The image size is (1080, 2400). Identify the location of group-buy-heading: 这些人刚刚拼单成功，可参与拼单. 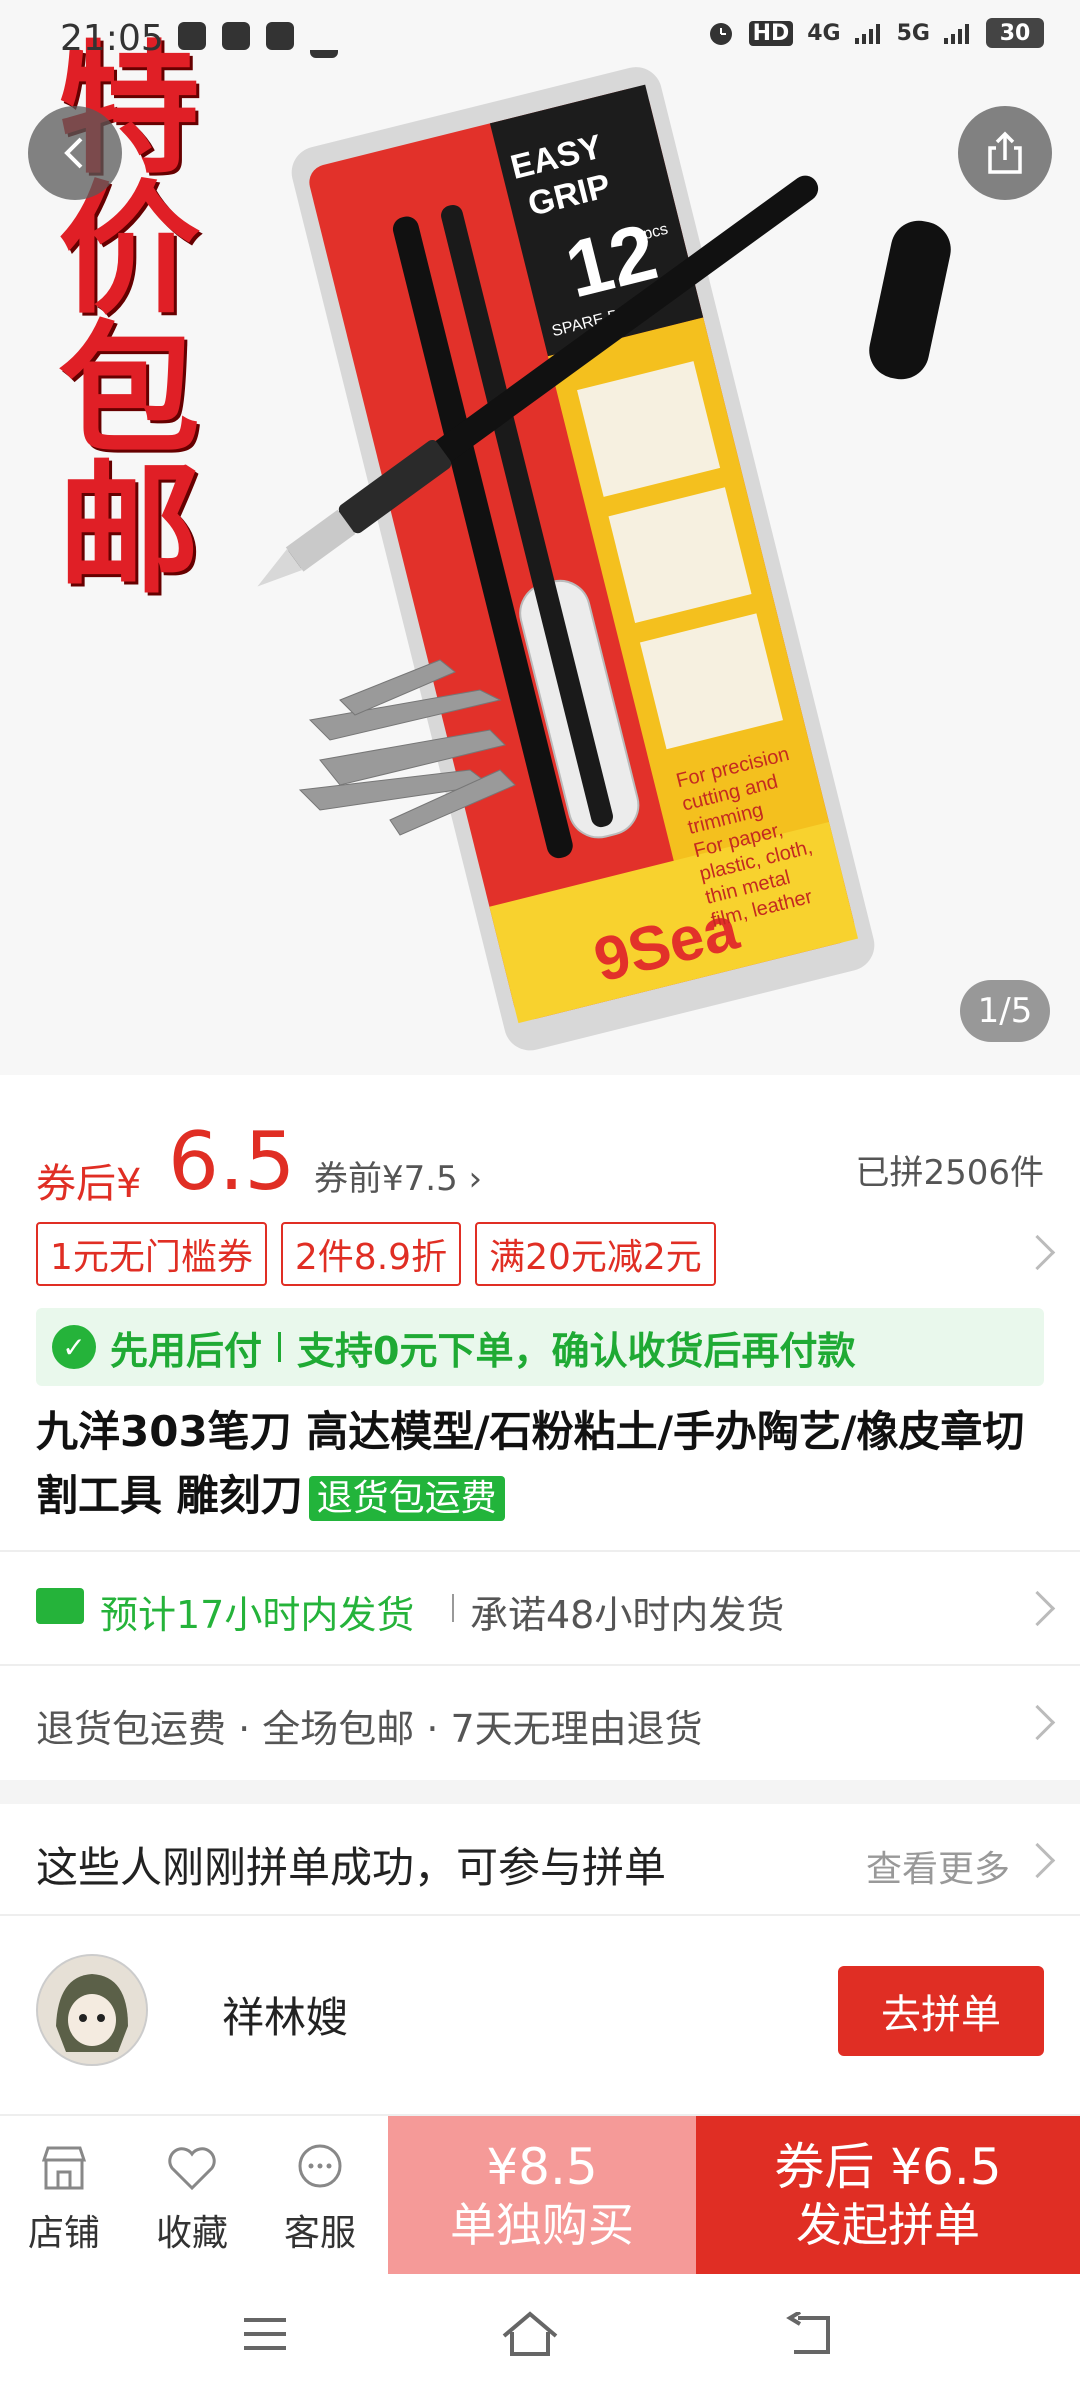
(351, 1867).